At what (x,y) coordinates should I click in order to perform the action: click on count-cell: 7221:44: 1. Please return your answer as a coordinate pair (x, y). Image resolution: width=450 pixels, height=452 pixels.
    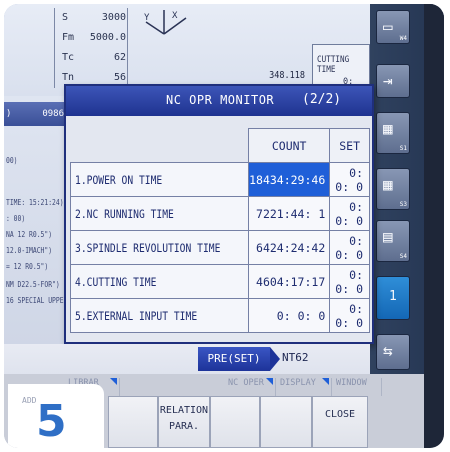
    Looking at the image, I should click on (289, 213).